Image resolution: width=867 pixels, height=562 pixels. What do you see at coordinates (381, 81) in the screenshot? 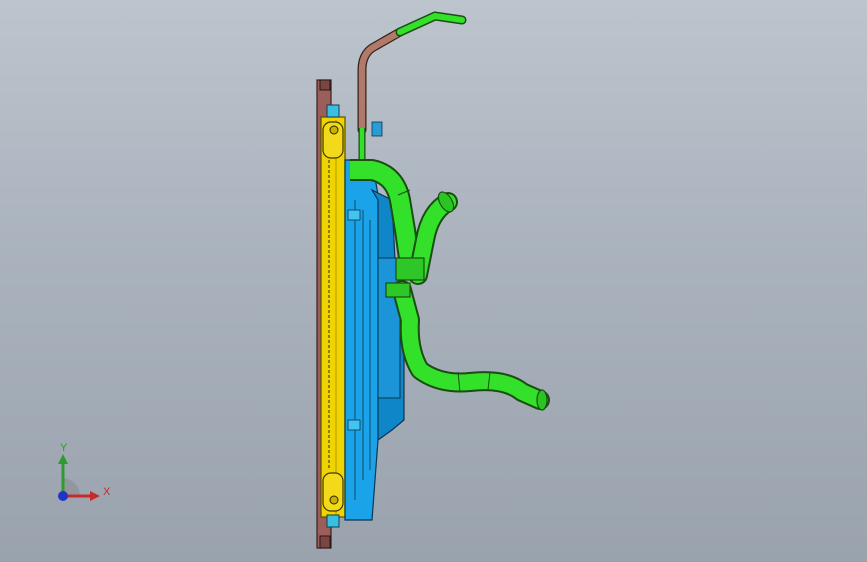
I see `metal-tube` at bounding box center [381, 81].